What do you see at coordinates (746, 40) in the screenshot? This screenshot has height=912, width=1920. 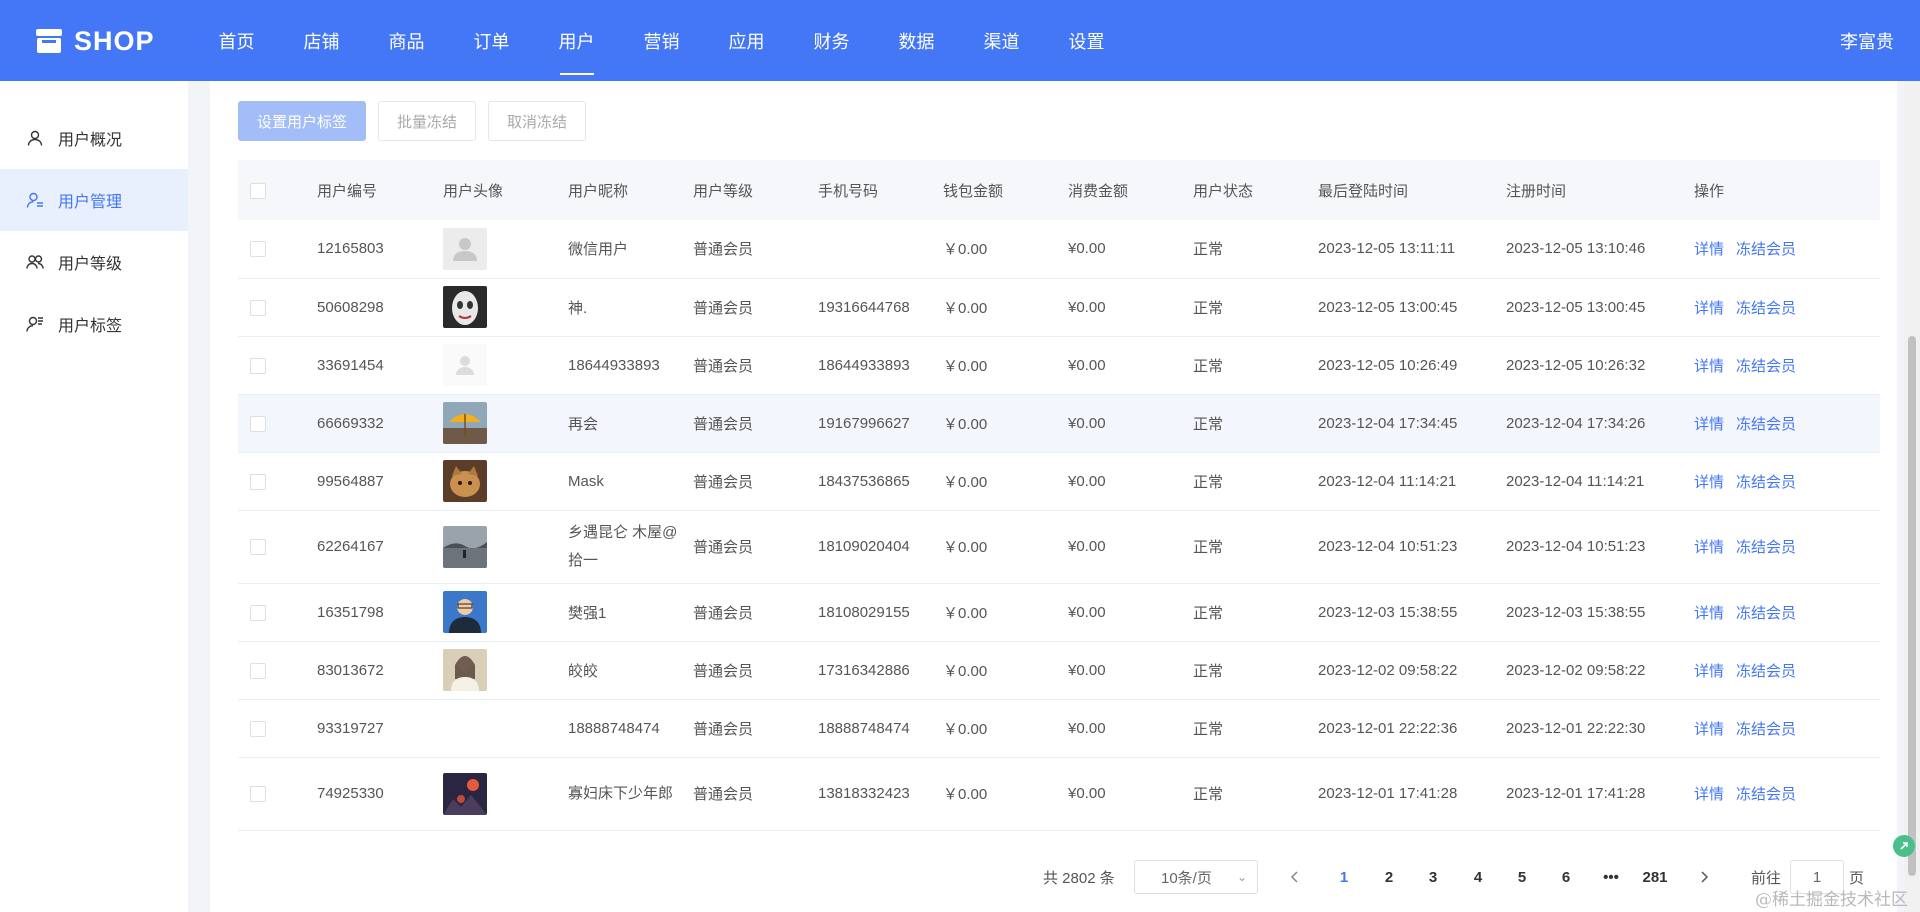 I see `nav-item-apps: 应用` at bounding box center [746, 40].